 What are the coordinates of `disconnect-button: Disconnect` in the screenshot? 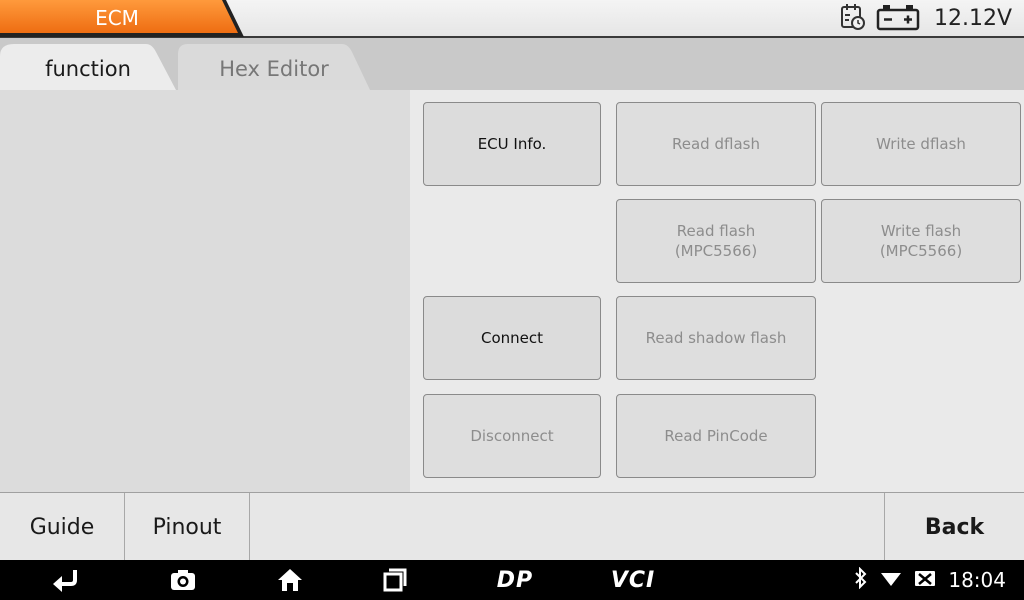 It's located at (512, 436).